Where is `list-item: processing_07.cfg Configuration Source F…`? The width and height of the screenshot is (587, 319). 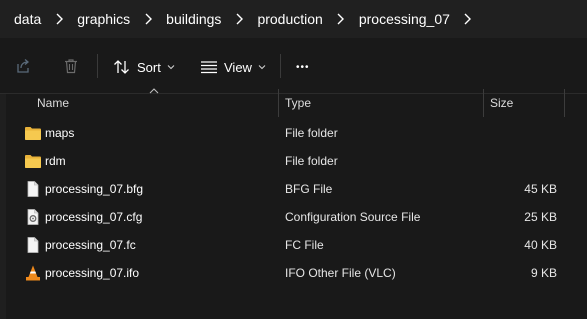 list-item: processing_07.cfg Configuration Source F… is located at coordinates (293, 217).